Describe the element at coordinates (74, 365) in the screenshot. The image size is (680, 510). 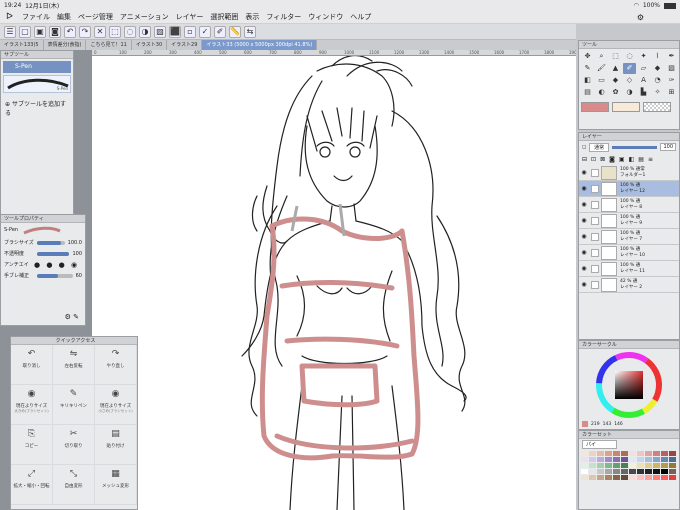
I see `quick-access-button: ⇋ 左右反転` at that location.